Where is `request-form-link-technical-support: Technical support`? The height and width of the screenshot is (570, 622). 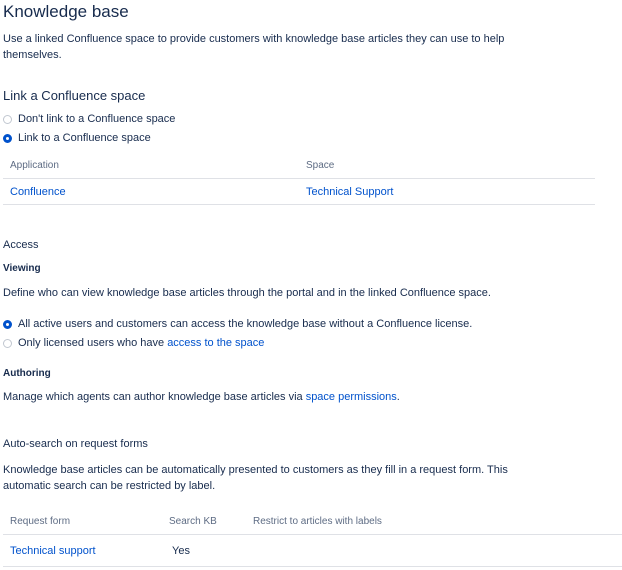 request-form-link-technical-support: Technical support is located at coordinates (53, 551).